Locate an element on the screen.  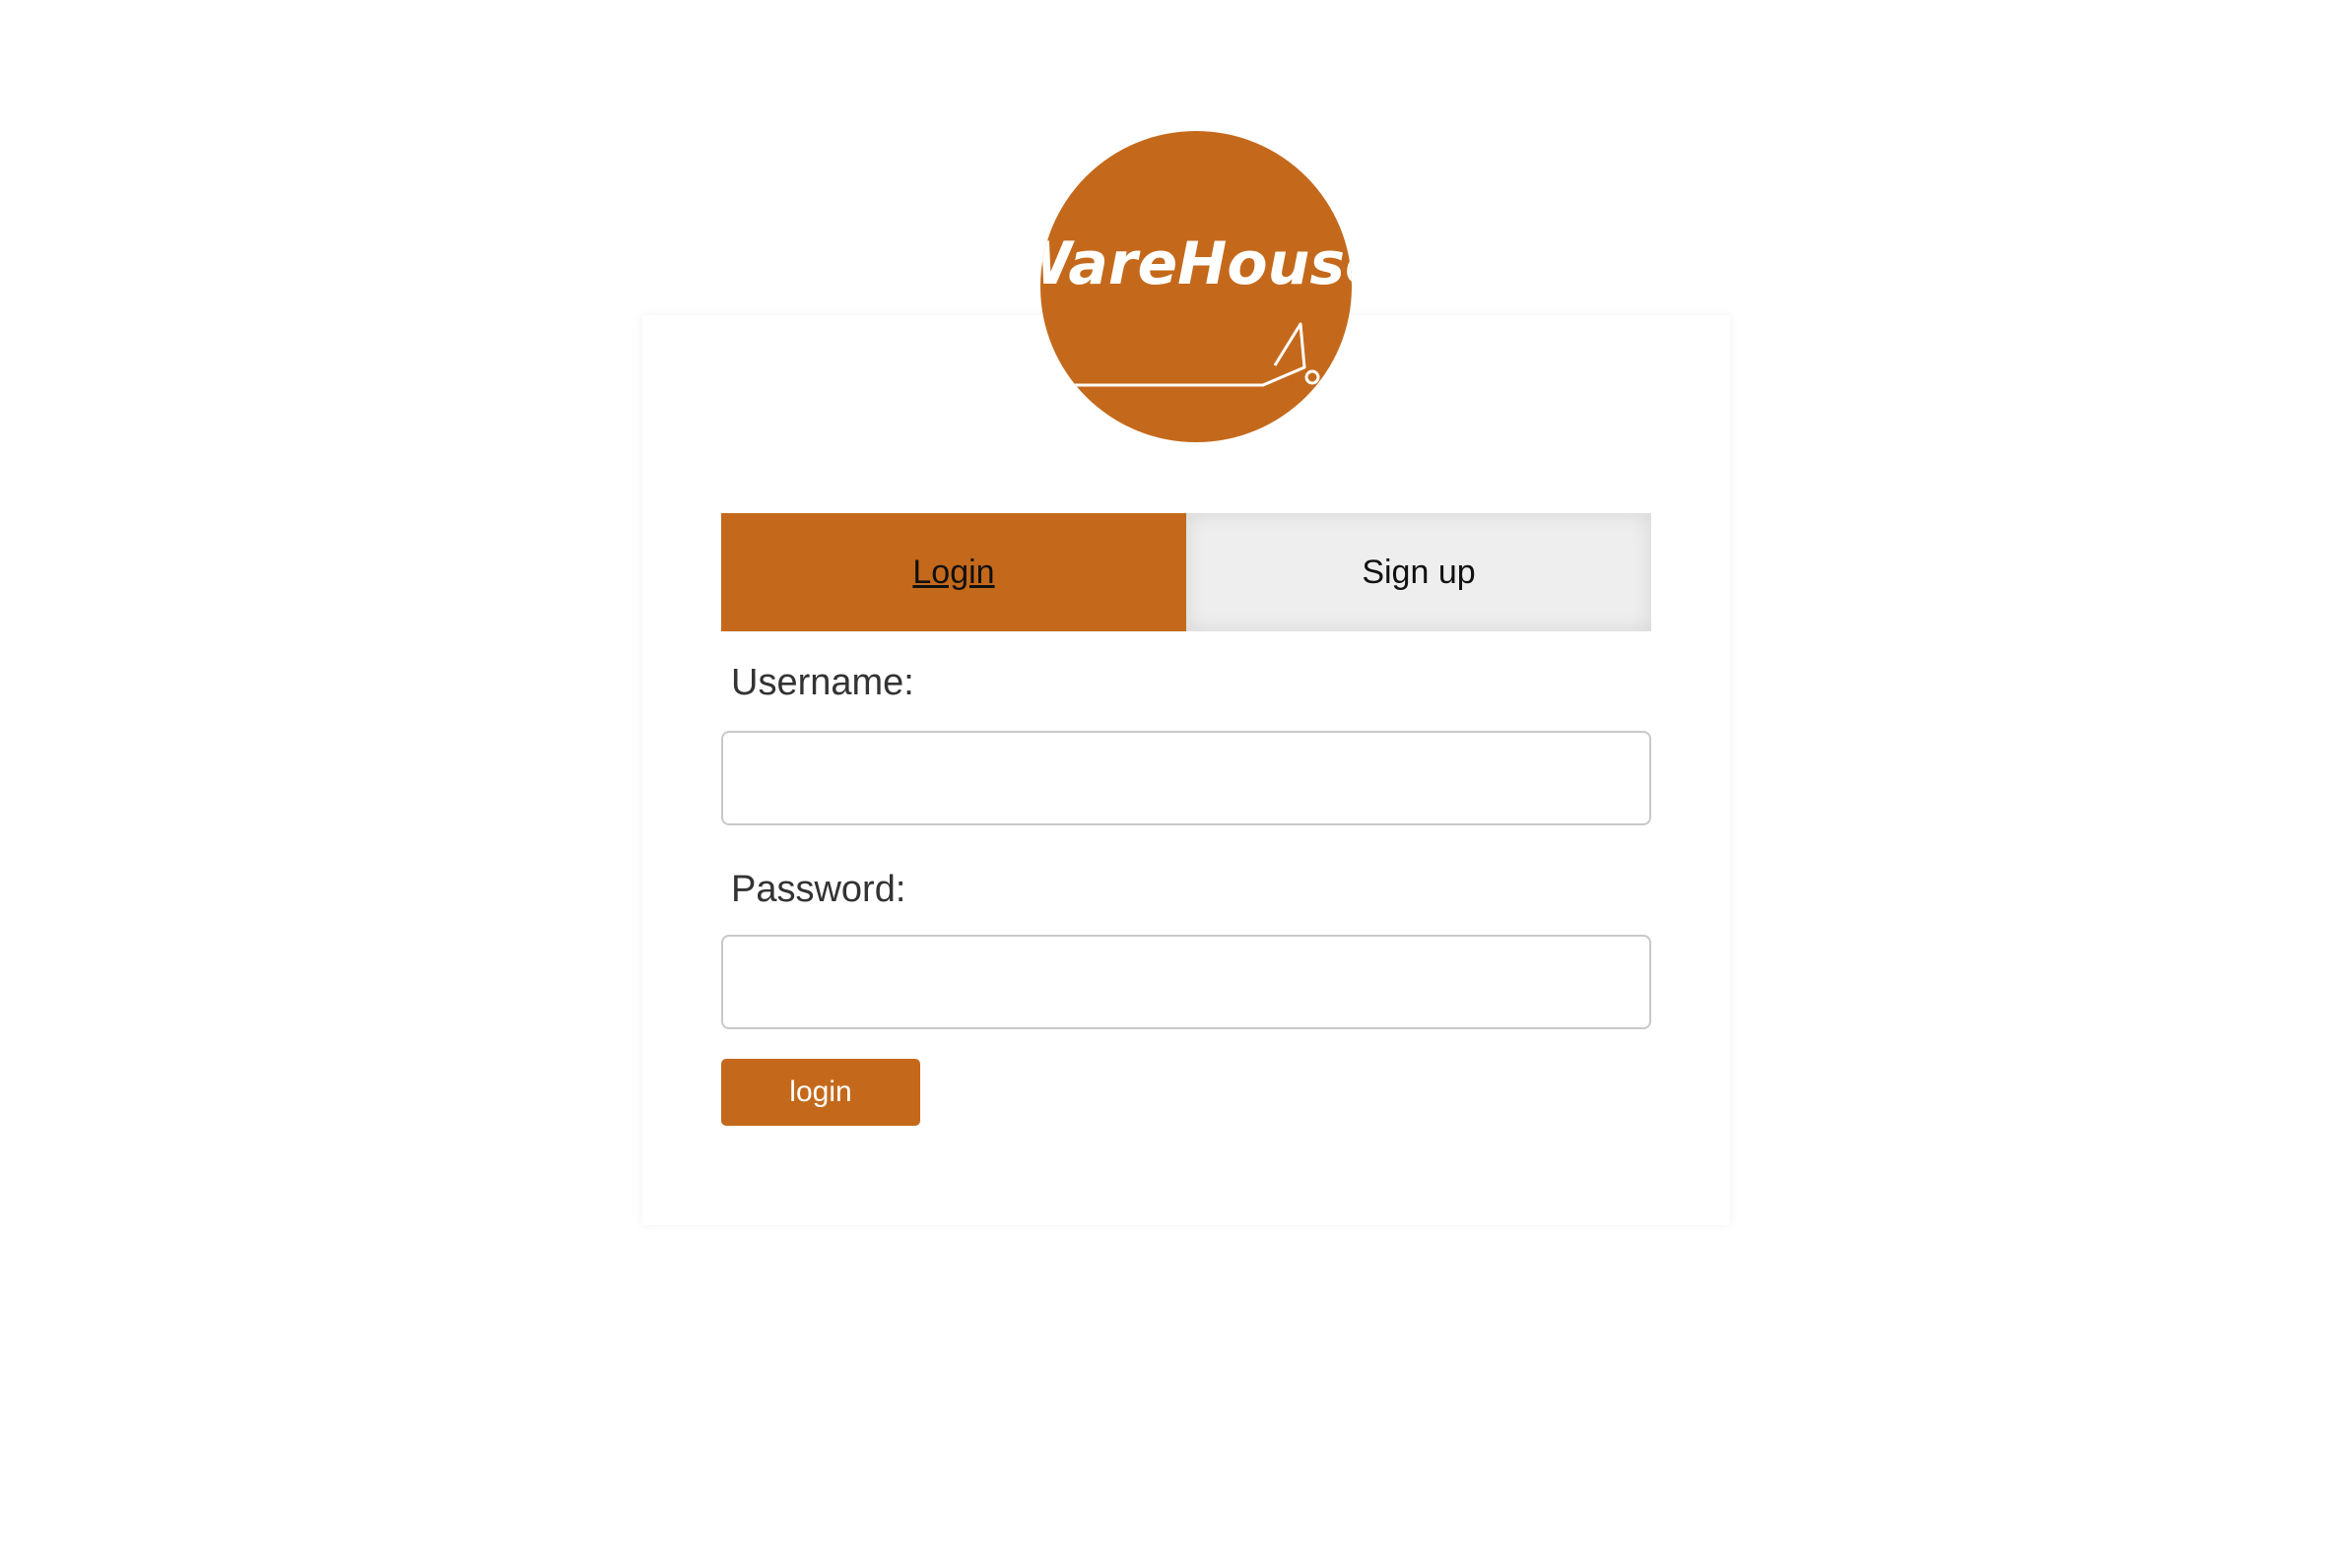
warehouse-logo-icon: WareHouse is located at coordinates (1196, 308).